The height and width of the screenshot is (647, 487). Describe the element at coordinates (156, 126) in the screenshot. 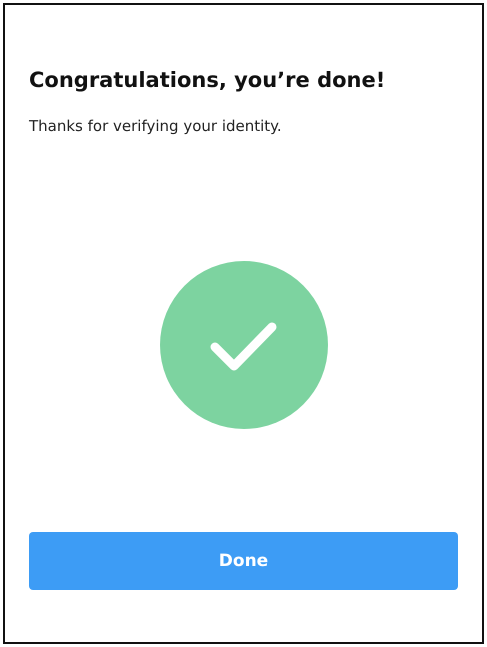

I see `message-text: Thanks for verifying your identity.` at that location.